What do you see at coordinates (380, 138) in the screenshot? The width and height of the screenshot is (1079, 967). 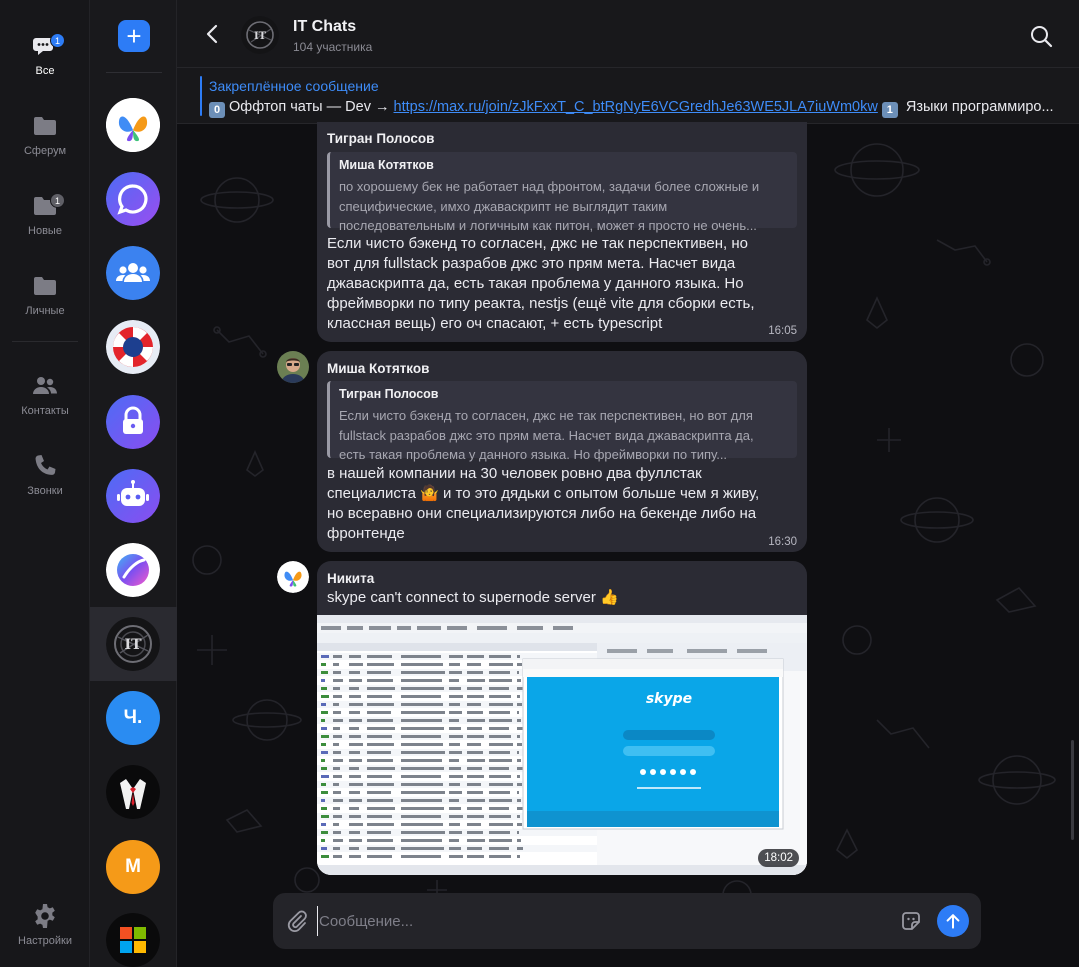 I see `message-sender: Тигран Полосов` at bounding box center [380, 138].